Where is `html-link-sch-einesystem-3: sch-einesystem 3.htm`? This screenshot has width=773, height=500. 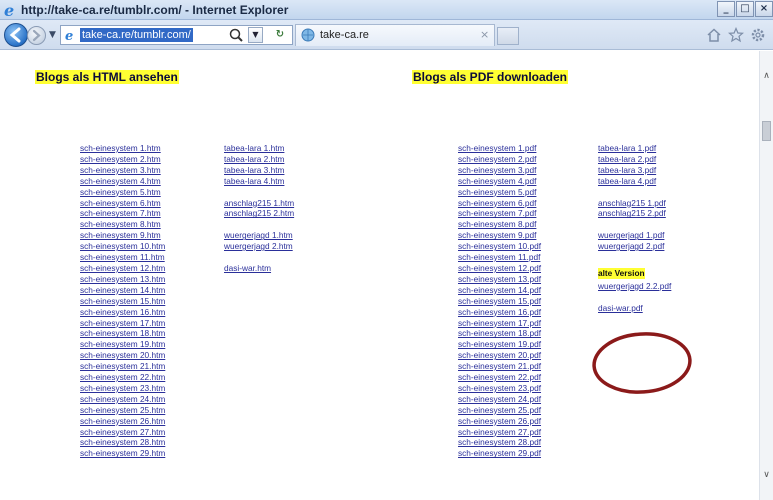
html-link-sch-einesystem-3: sch-einesystem 3.htm is located at coordinates (122, 170).